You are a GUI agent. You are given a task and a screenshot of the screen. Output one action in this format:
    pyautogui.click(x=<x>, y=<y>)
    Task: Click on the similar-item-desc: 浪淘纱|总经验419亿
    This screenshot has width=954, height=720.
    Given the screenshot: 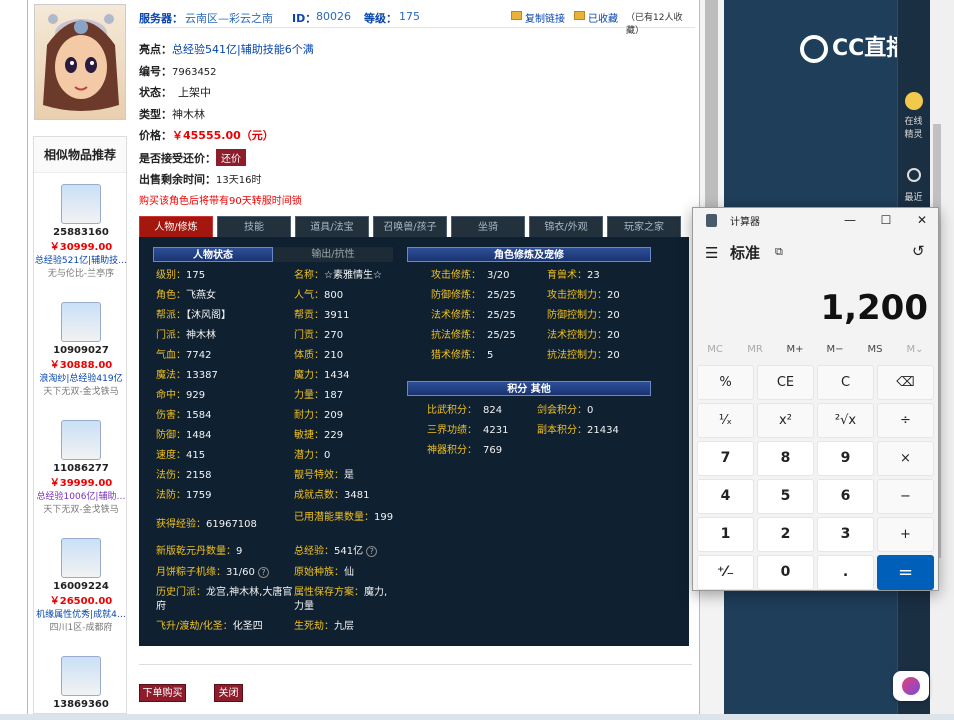 What is the action you would take?
    pyautogui.click(x=81, y=377)
    